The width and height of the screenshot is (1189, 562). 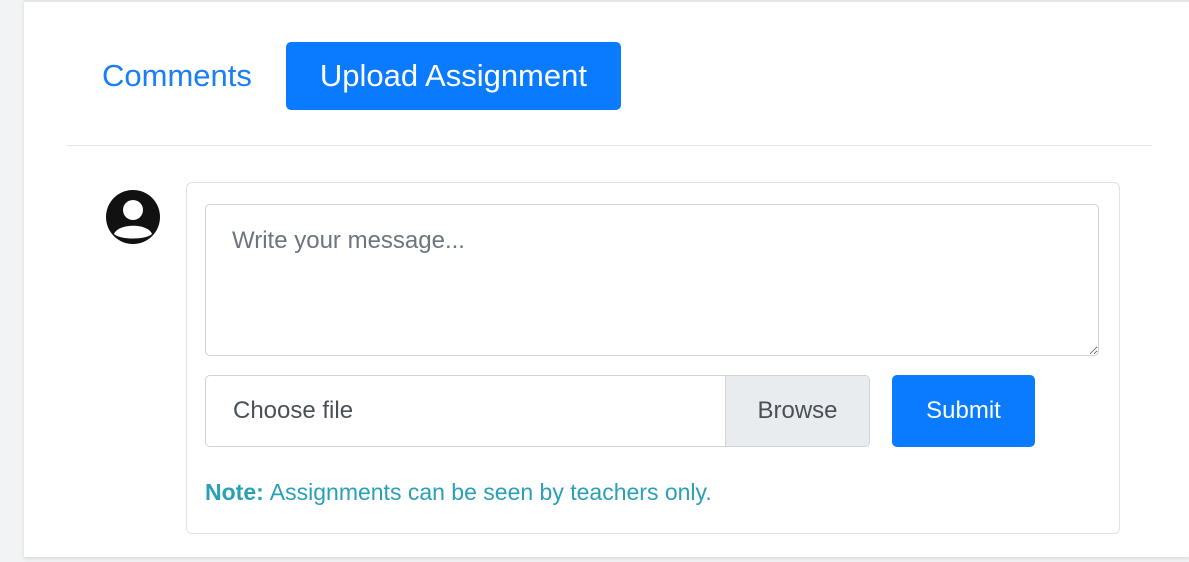 I want to click on tab-upload-assignment: Upload Assignment, so click(x=453, y=76).